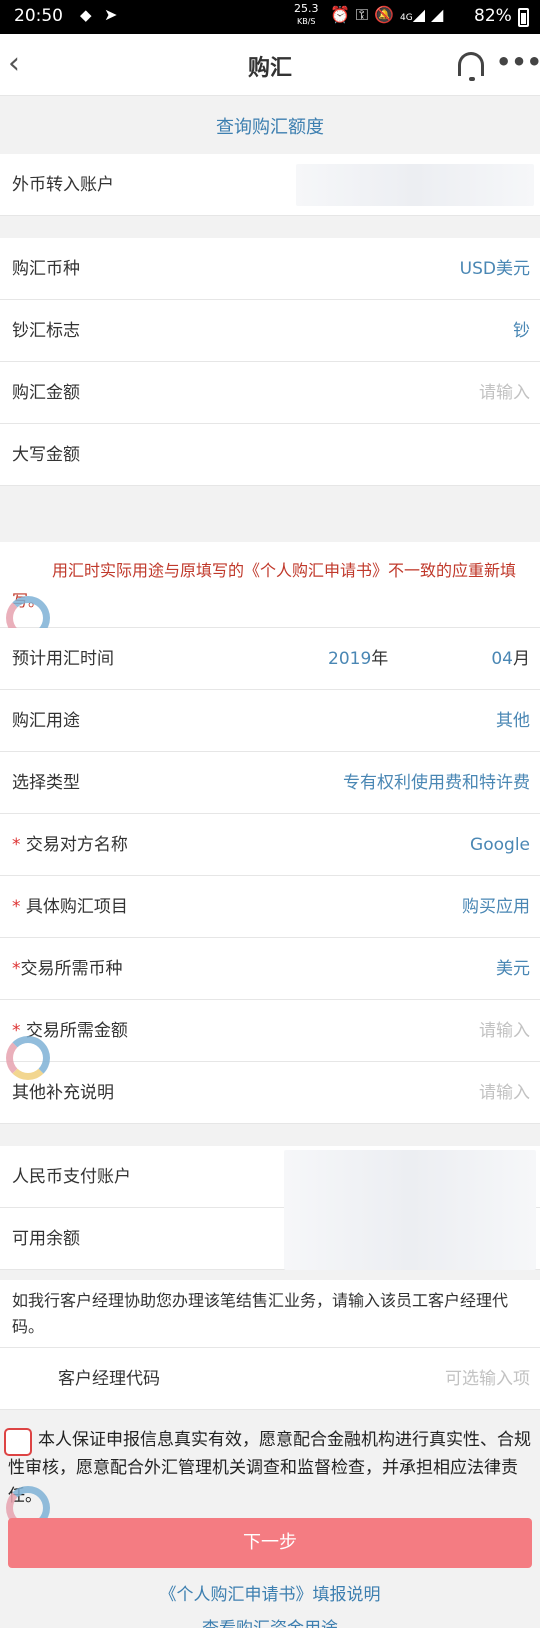 The image size is (540, 1628). What do you see at coordinates (500, 845) in the screenshot?
I see `counterparty-value: Google` at bounding box center [500, 845].